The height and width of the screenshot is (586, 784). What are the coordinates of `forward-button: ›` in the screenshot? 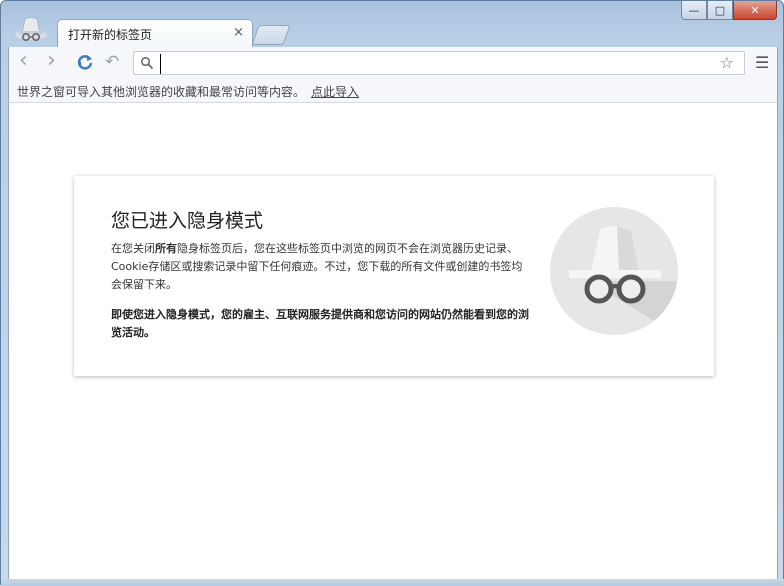 It's located at (51, 60).